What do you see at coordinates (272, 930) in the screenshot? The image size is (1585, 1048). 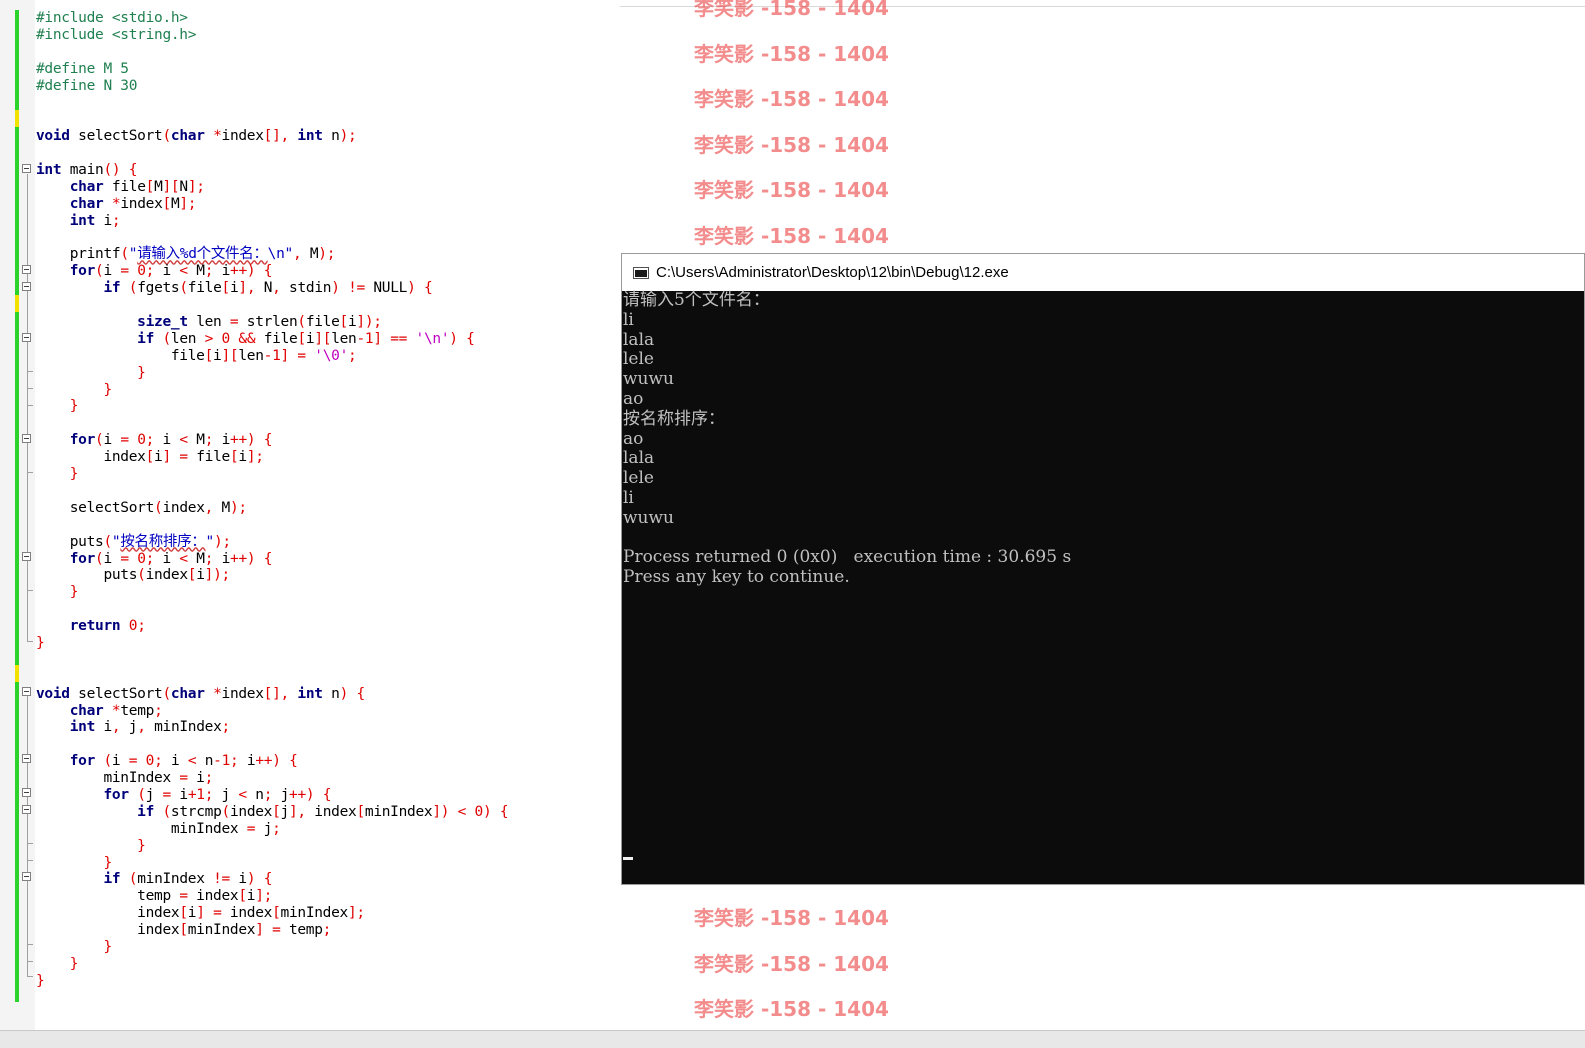 I see `code-line: index[minIndex] = temp;` at bounding box center [272, 930].